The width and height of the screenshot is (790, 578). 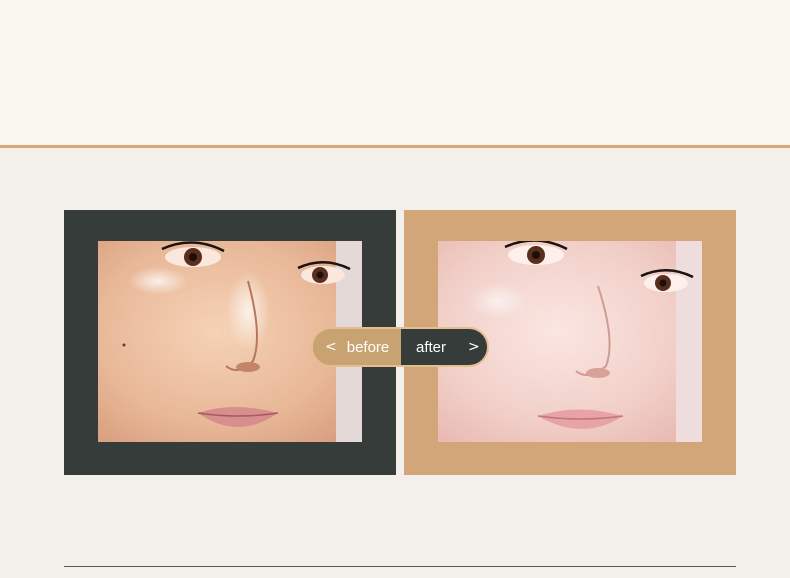 I want to click on chevron-left-icon: <, so click(x=331, y=347).